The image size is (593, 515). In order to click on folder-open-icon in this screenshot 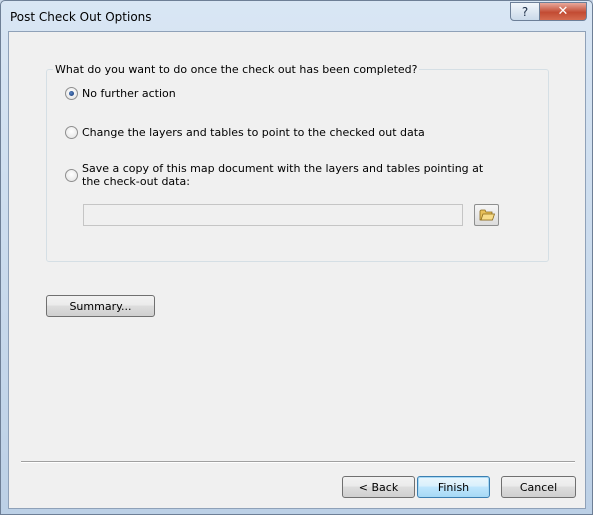, I will do `click(487, 215)`.